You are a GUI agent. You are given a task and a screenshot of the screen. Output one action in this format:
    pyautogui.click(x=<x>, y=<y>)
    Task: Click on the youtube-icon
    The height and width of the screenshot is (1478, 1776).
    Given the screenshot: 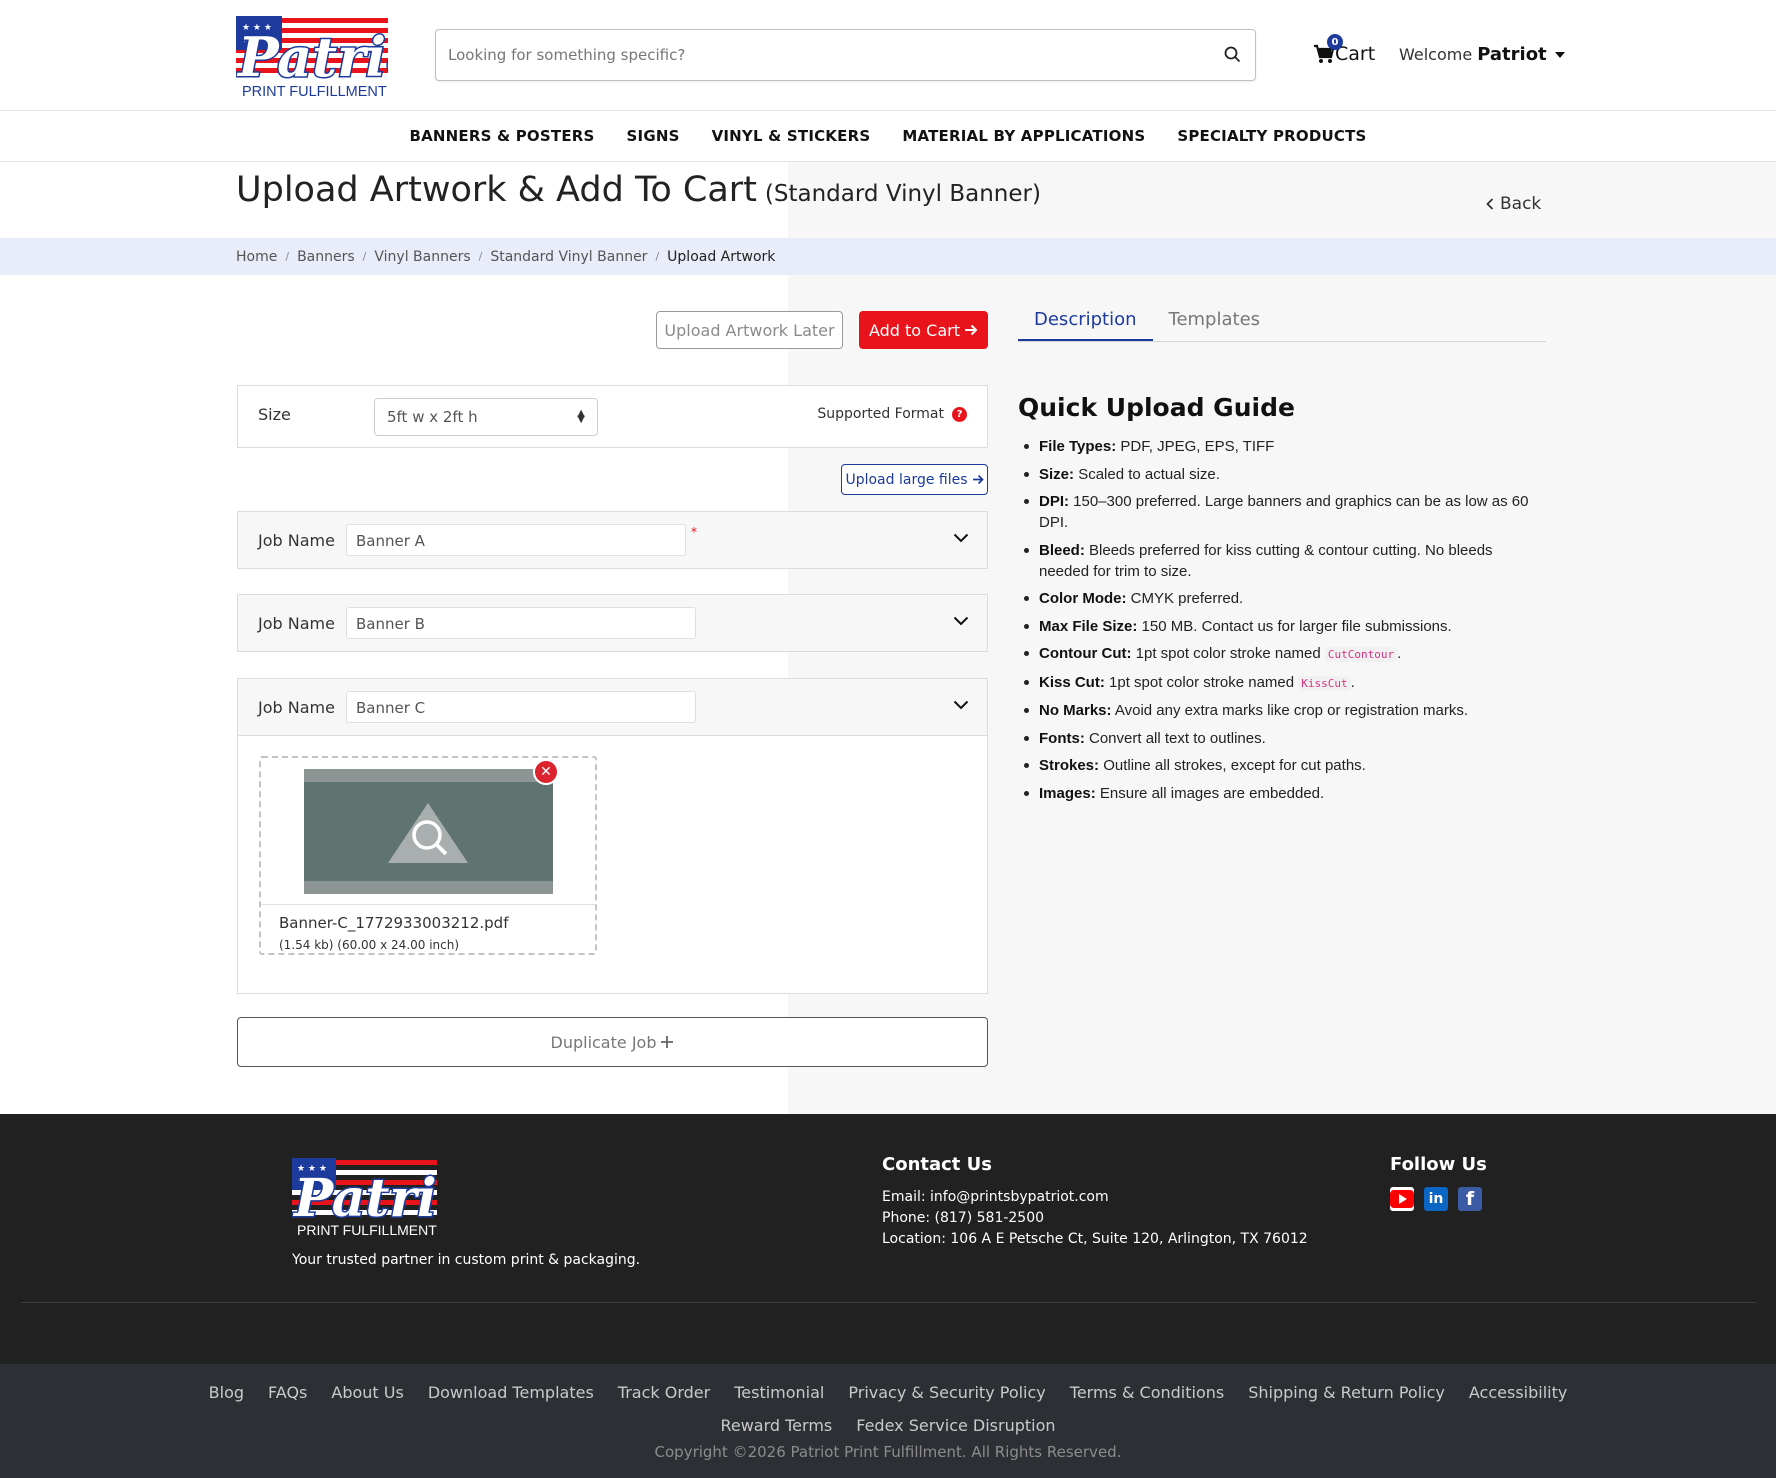 What is the action you would take?
    pyautogui.click(x=1402, y=1199)
    